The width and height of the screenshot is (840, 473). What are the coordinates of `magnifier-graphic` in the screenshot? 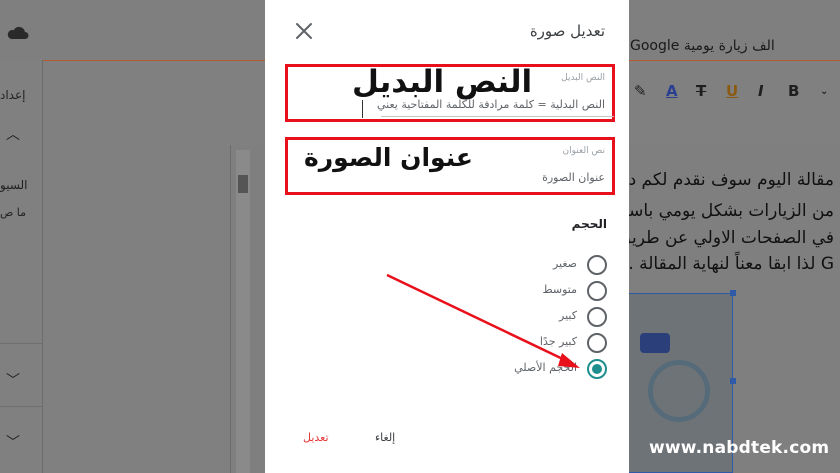 It's located at (679, 391).